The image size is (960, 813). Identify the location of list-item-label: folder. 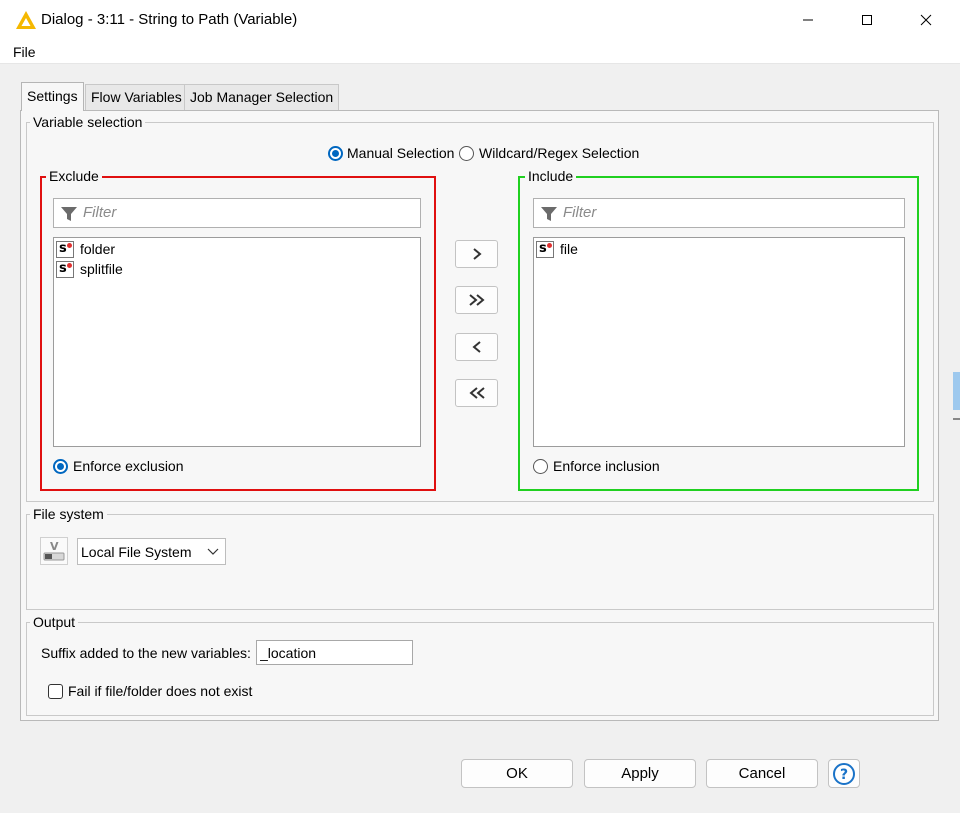
(98, 249).